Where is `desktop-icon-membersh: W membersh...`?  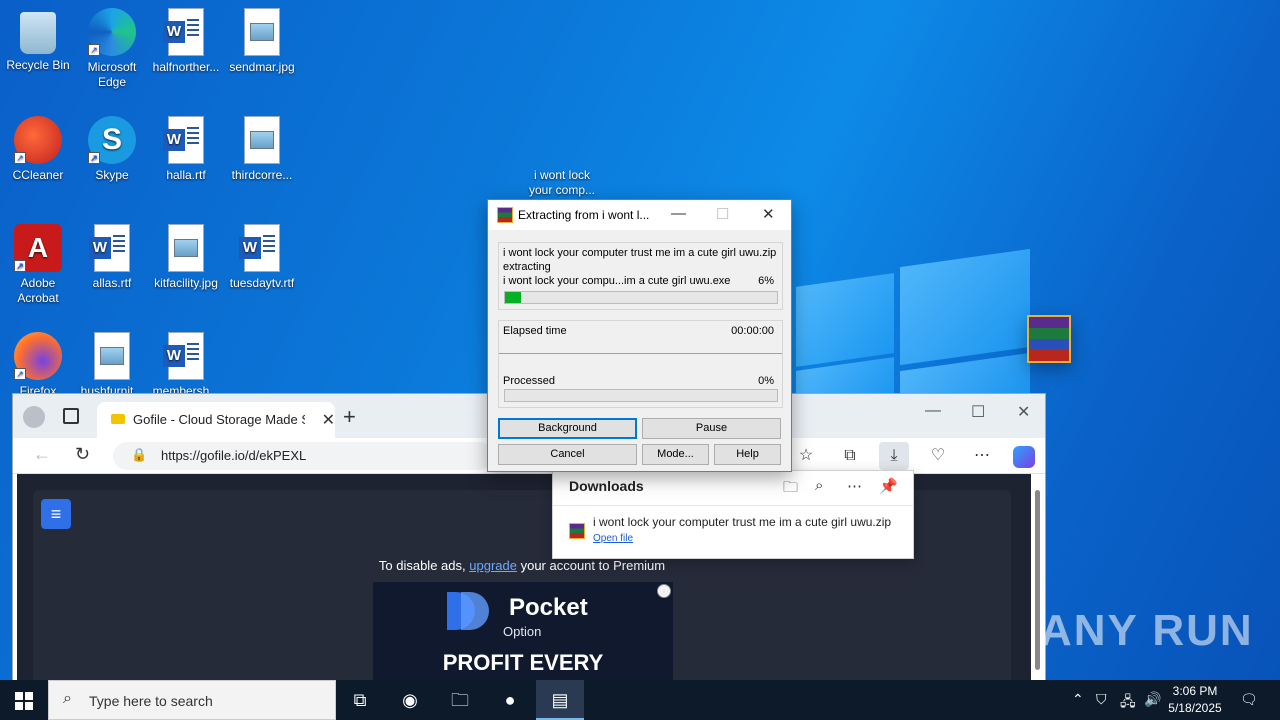
desktop-icon-membersh: W membersh... is located at coordinates (186, 365).